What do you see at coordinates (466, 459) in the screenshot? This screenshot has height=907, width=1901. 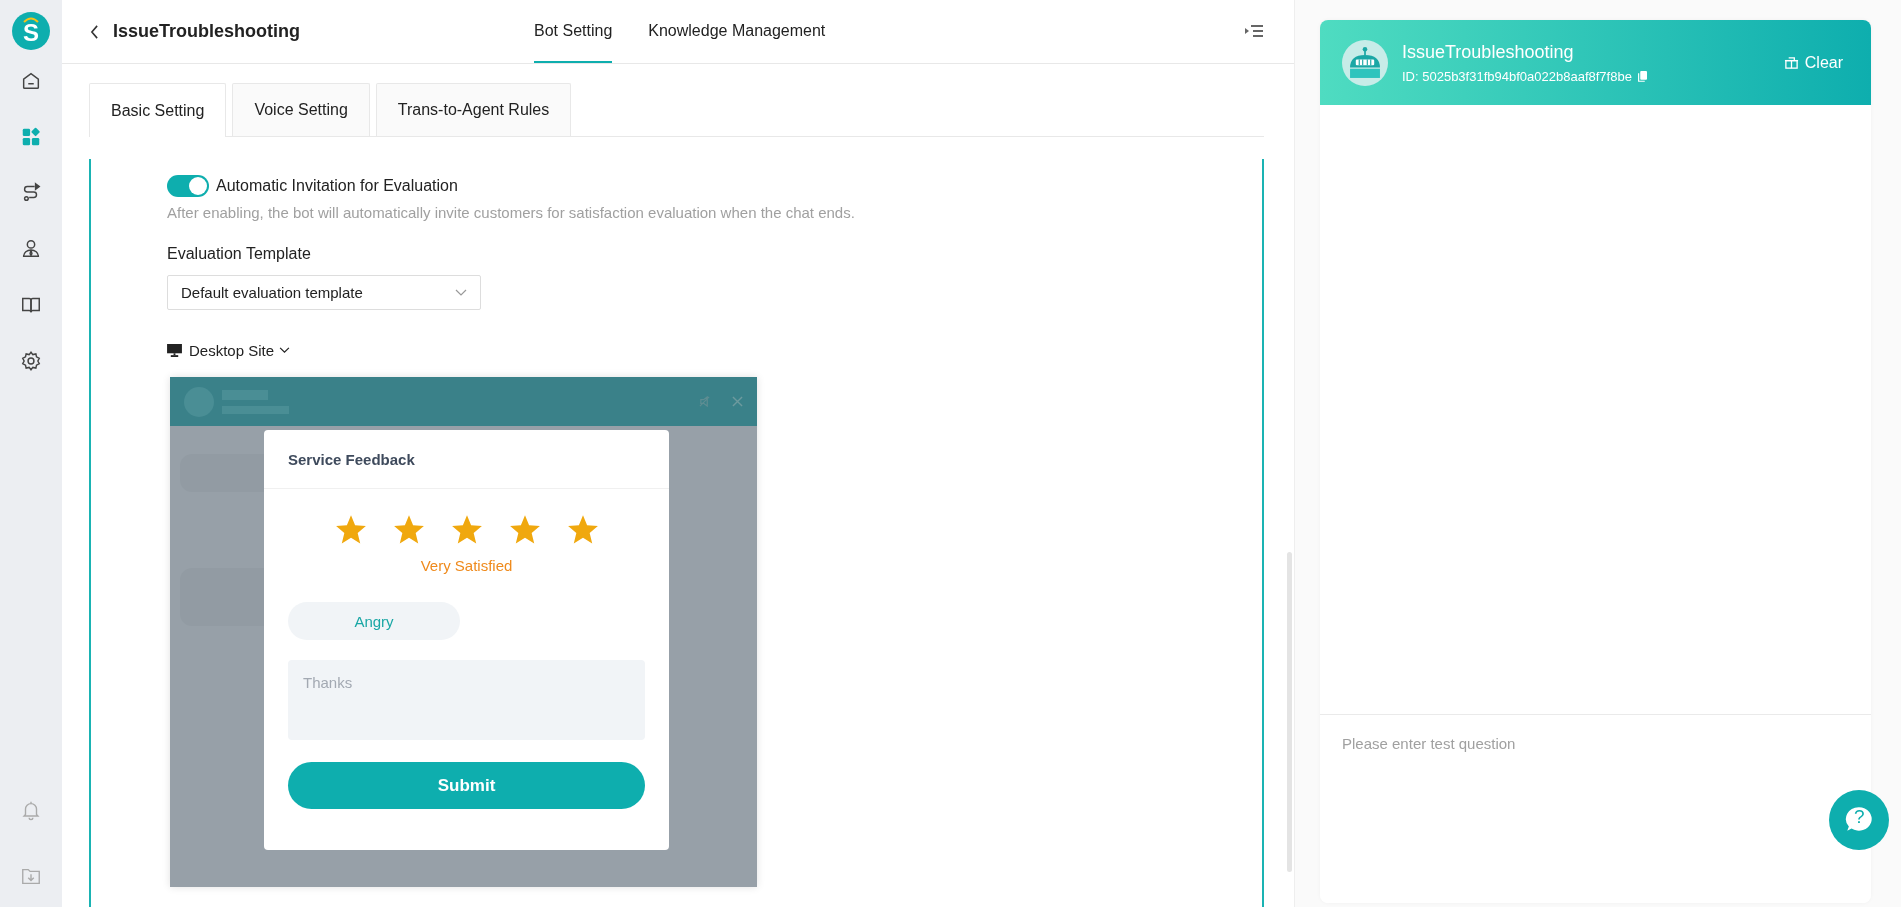 I see `dialog-title: Service Feedback` at bounding box center [466, 459].